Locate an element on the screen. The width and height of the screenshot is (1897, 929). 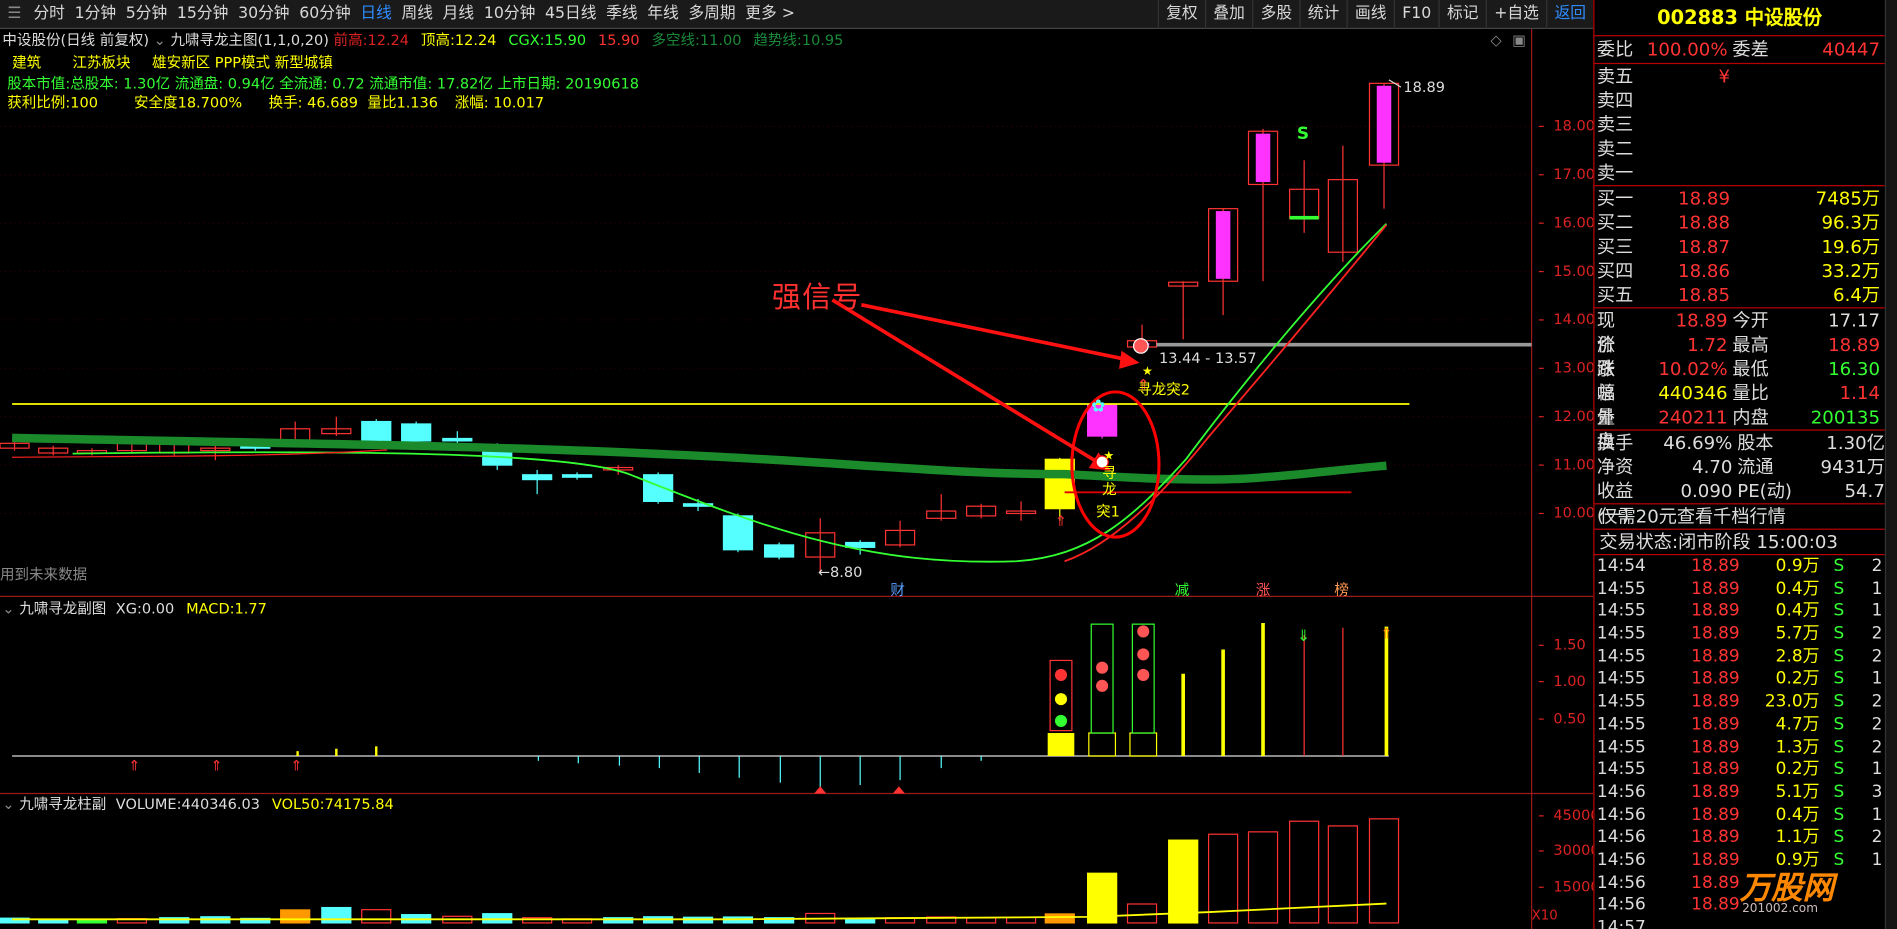
range-label: 13.44 - 13.57 is located at coordinates (1207, 358).